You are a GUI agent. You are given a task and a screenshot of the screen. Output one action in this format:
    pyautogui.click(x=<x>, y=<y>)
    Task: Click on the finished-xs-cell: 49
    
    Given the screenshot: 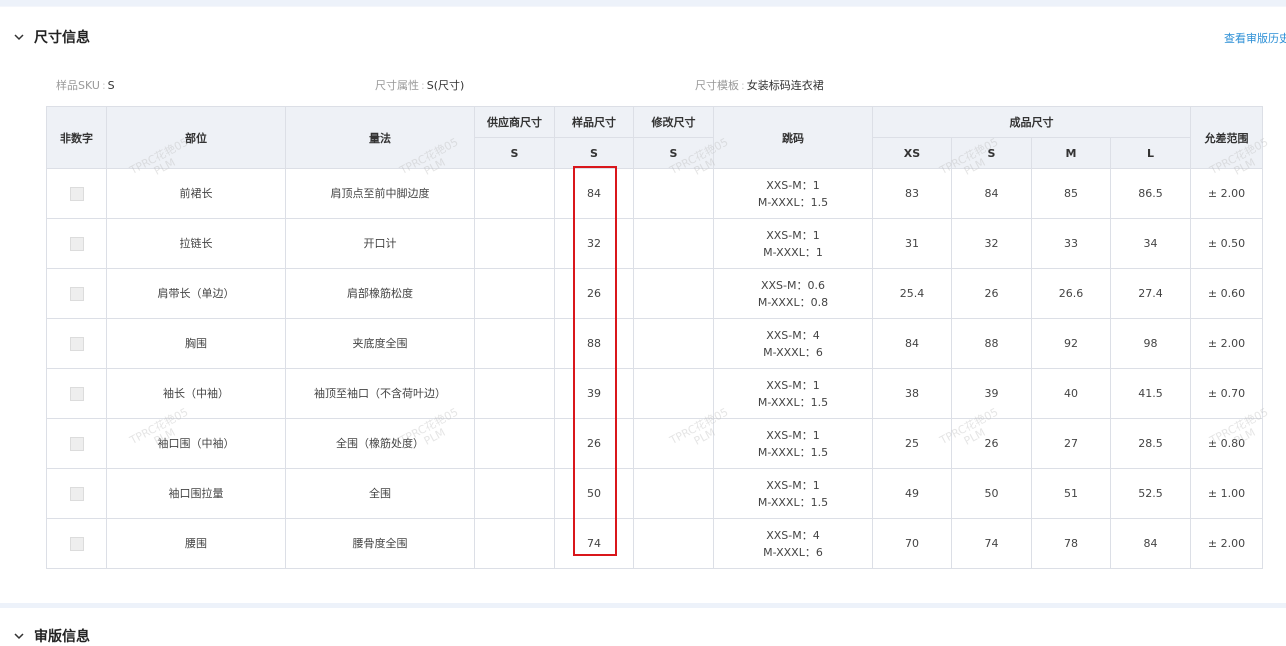 What is the action you would take?
    pyautogui.click(x=912, y=493)
    